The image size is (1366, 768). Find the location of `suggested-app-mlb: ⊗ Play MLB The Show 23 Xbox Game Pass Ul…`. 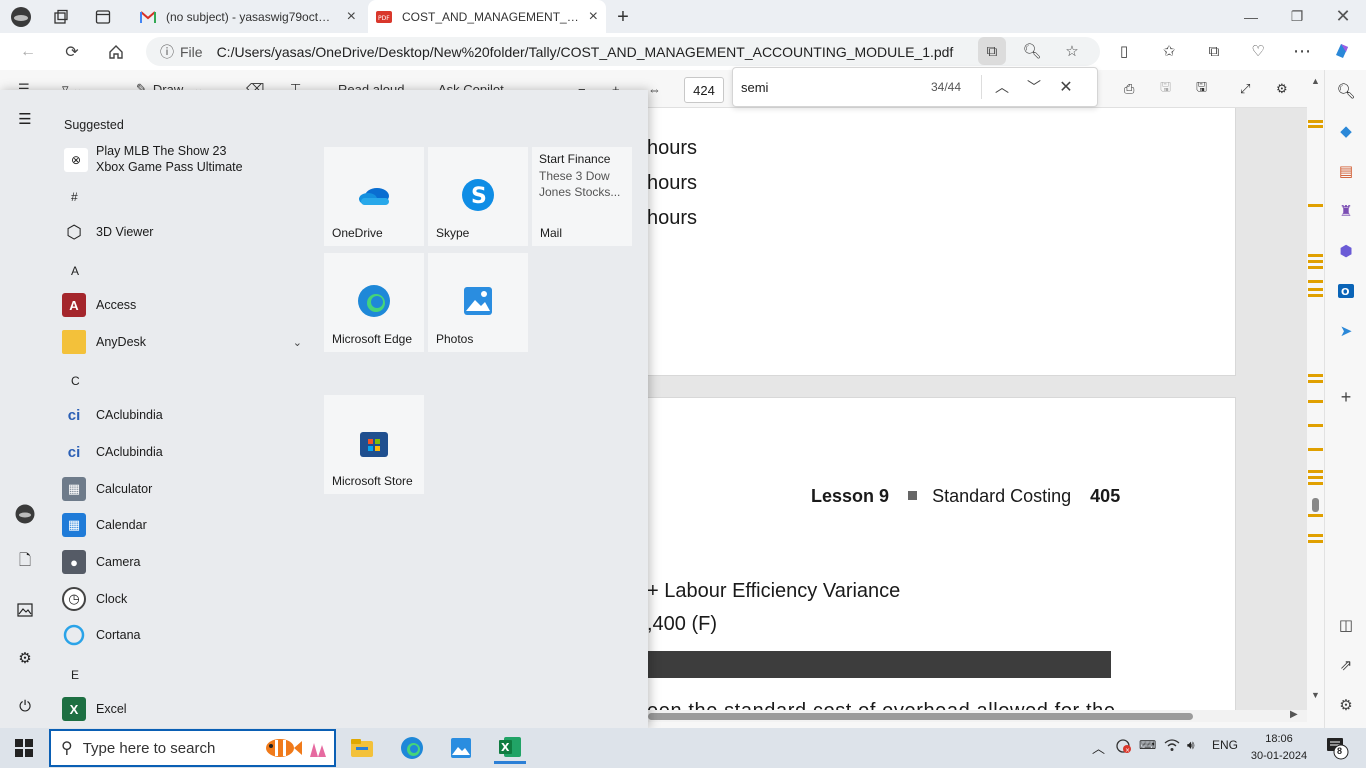

suggested-app-mlb: ⊗ Play MLB The Show 23 Xbox Game Pass Ul… is located at coordinates (187, 160).